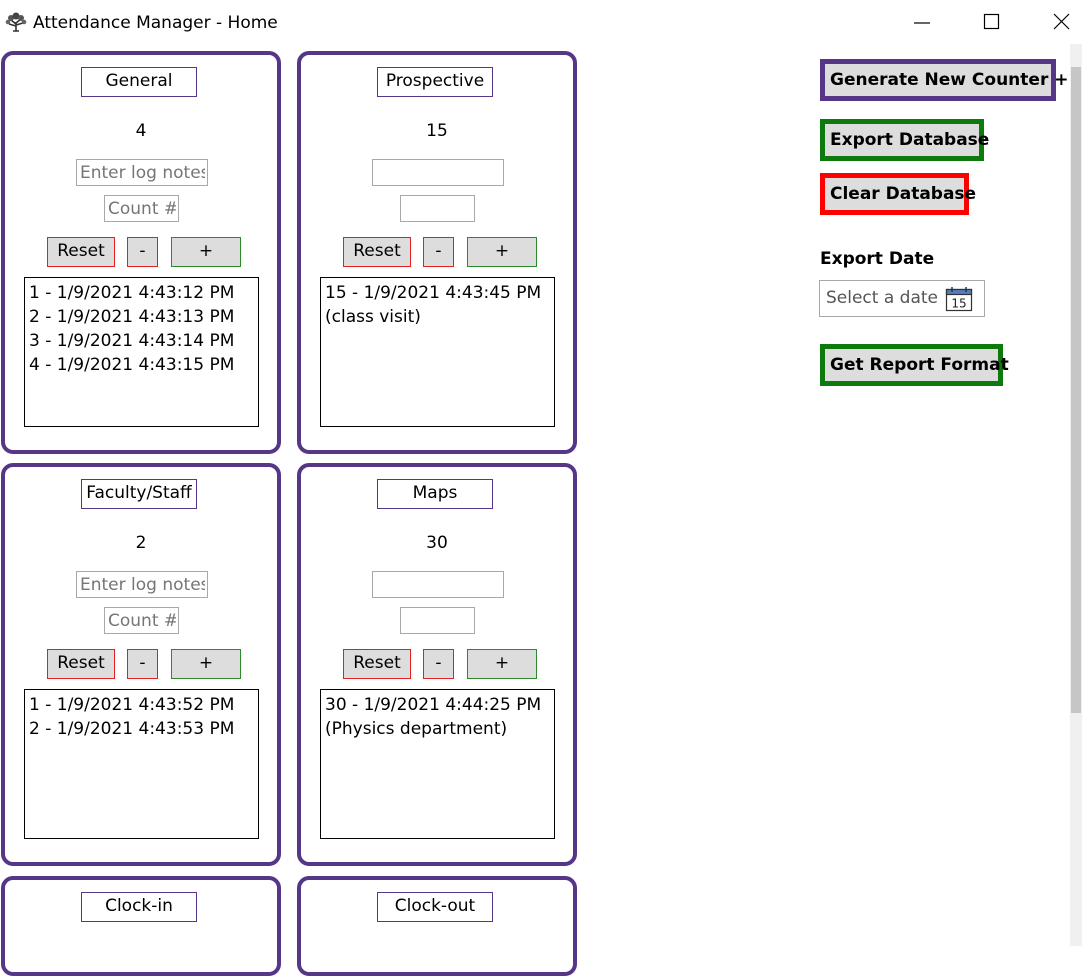  I want to click on title-bar: Attendance Manager - Home, so click(541, 22).